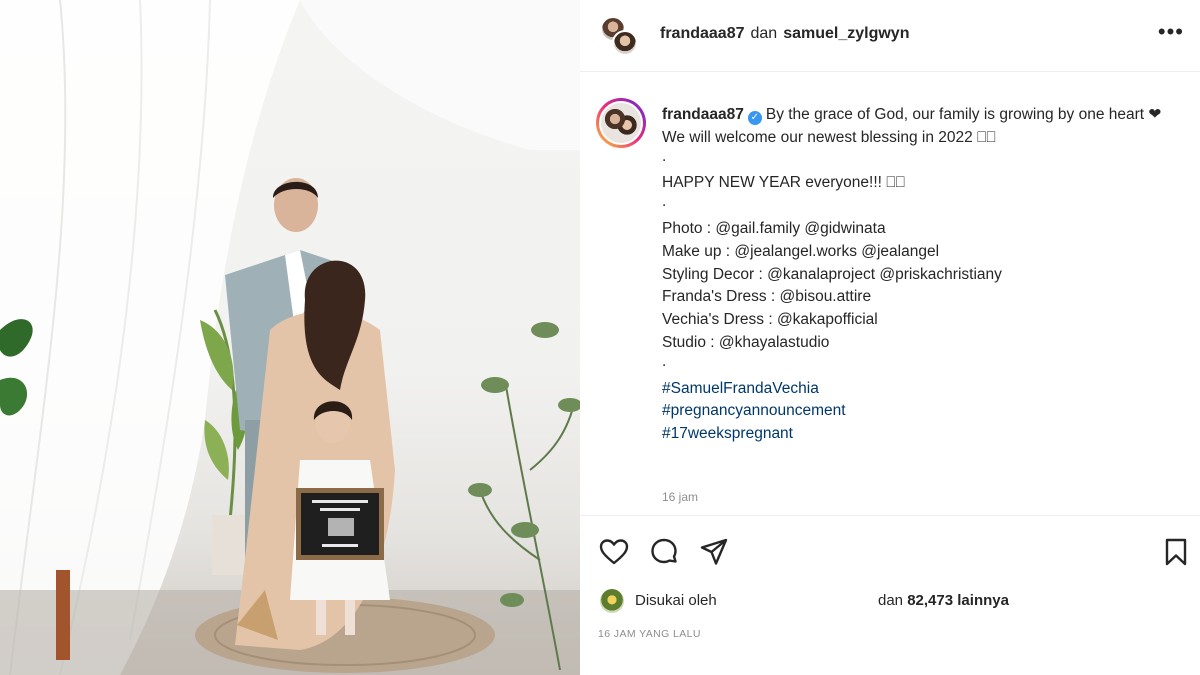  I want to click on liked-by-label: Disukai oleh, so click(676, 600).